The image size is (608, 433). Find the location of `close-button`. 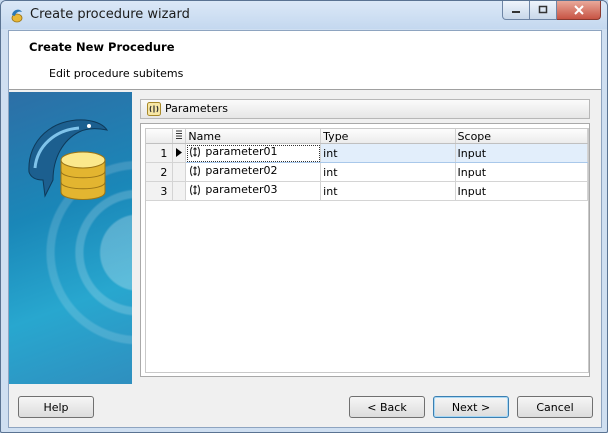

close-button is located at coordinates (579, 10).